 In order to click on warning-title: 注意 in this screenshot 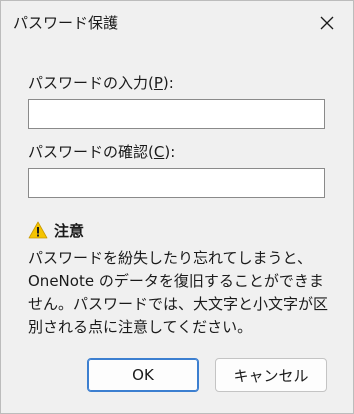, I will do `click(69, 230)`.